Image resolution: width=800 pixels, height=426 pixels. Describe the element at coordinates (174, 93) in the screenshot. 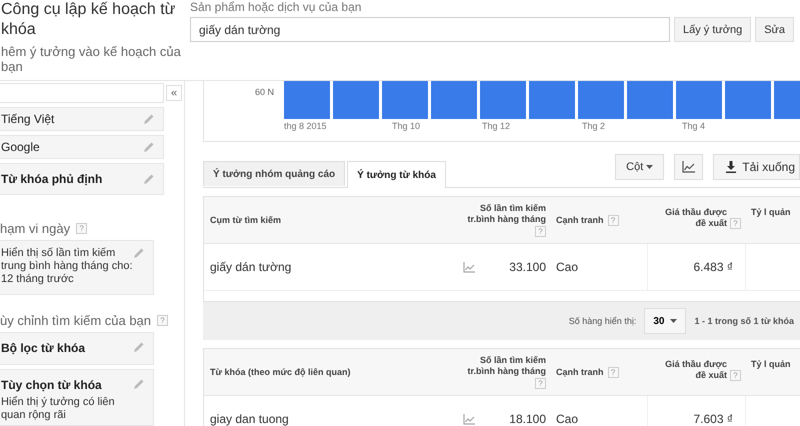

I see `collapse-button: «` at that location.